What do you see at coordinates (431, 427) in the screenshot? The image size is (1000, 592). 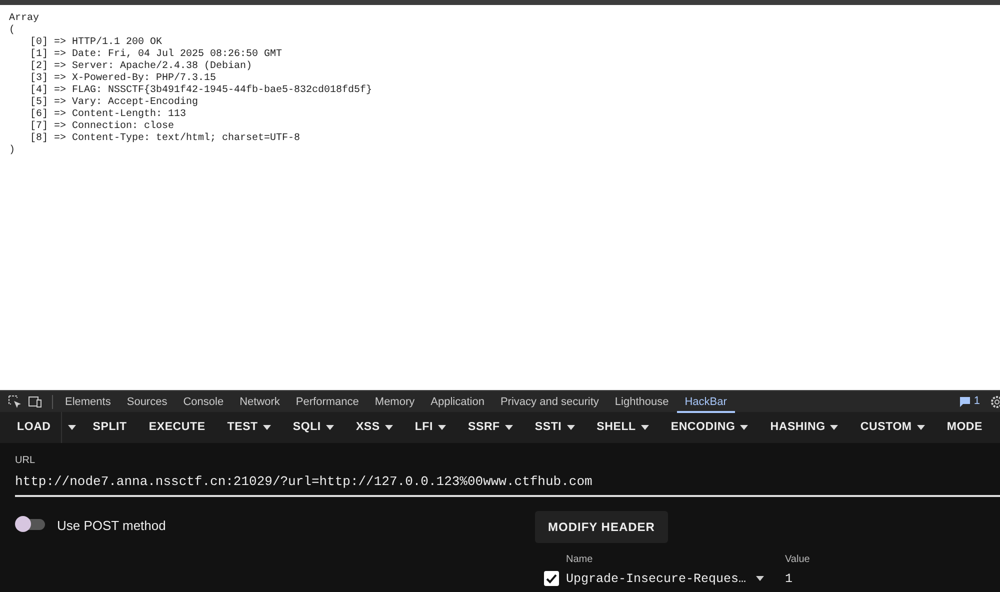 I see `menu-button: LFI` at bounding box center [431, 427].